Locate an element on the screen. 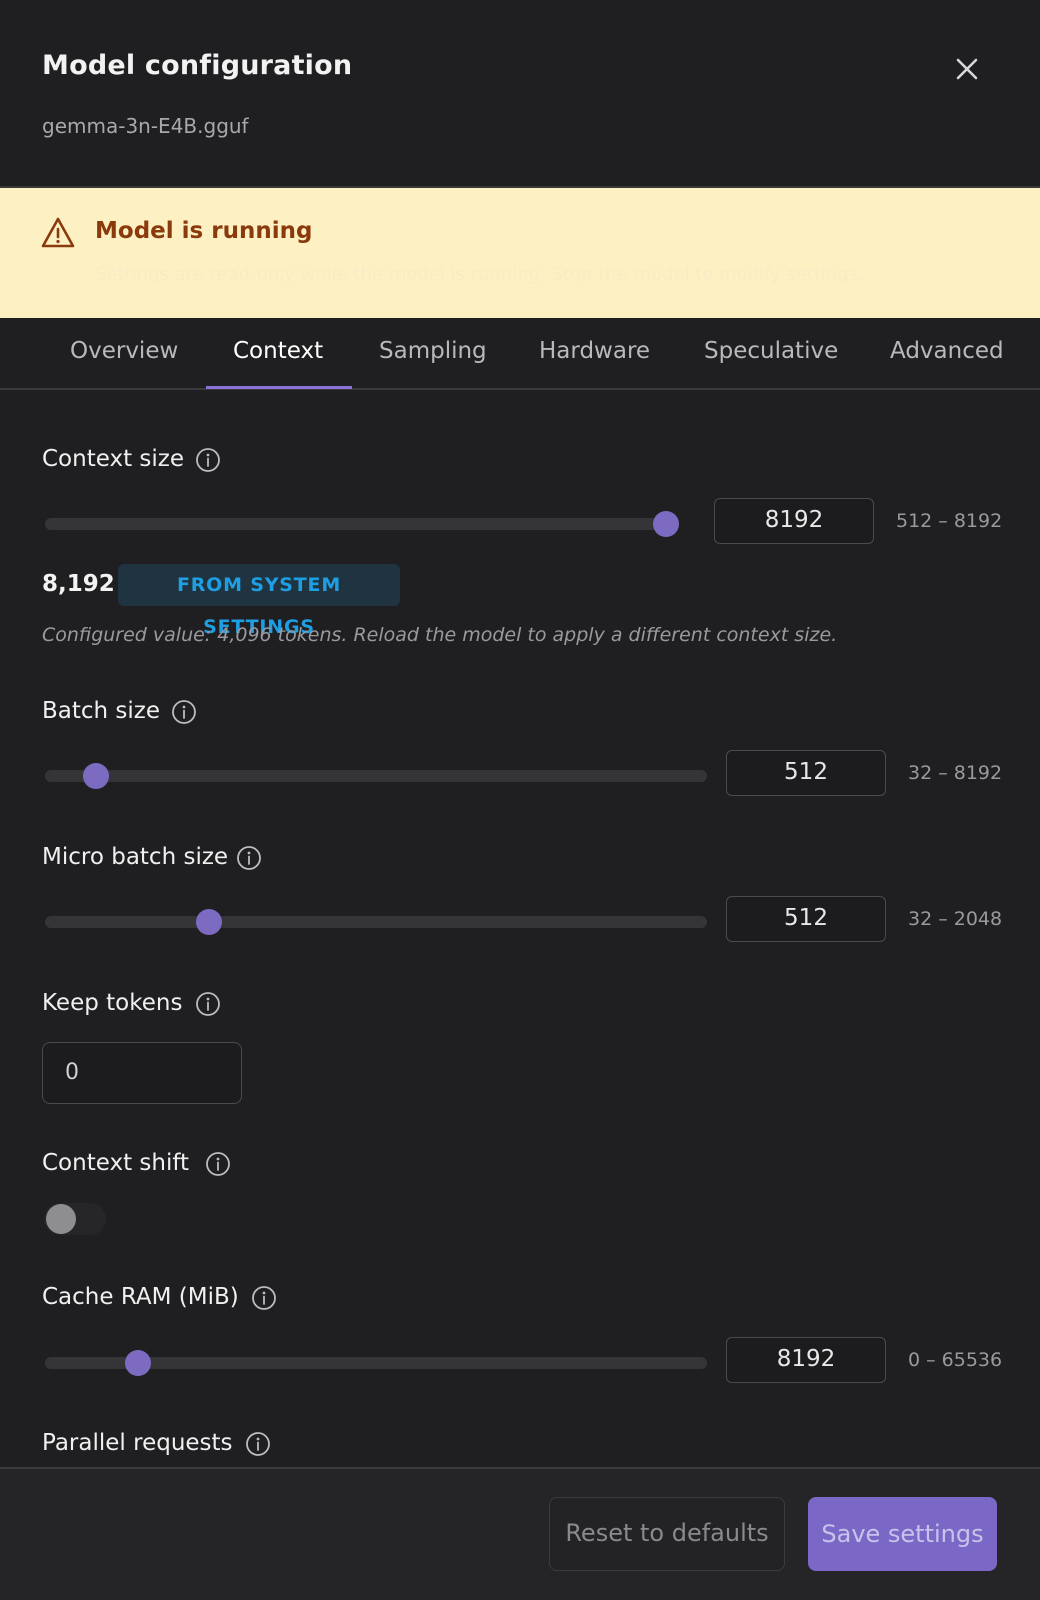 The image size is (1040, 1600). context-size-slider-thumb is located at coordinates (666, 524).